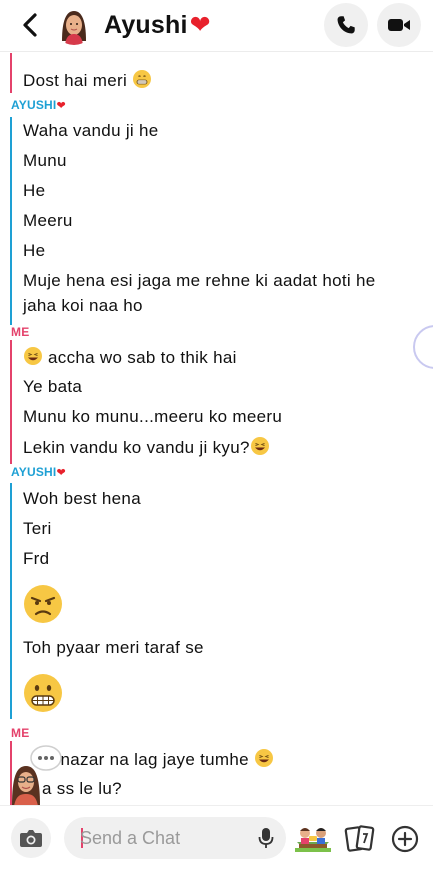  What do you see at coordinates (165, 838) in the screenshot?
I see `chat-input` at bounding box center [165, 838].